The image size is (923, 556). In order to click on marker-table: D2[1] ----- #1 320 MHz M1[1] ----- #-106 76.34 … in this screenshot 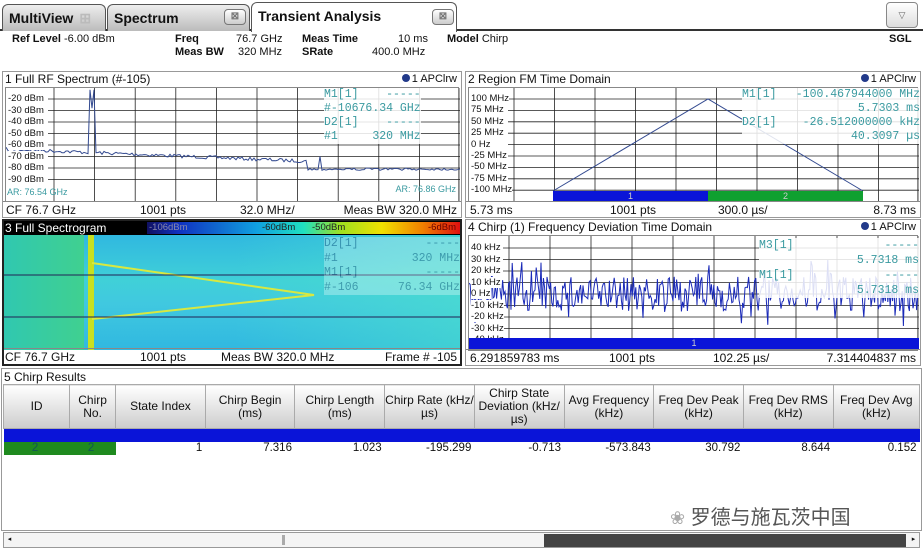, I will do `click(392, 266)`.